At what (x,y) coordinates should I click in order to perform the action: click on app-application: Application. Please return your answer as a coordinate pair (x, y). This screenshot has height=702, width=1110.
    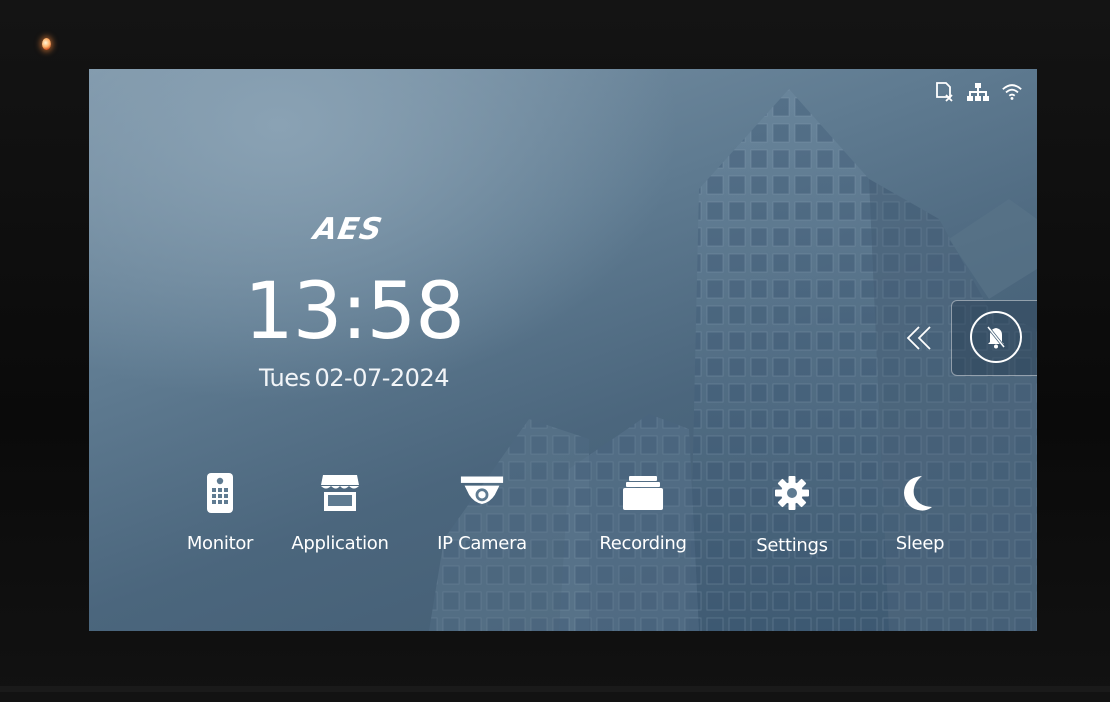
    Looking at the image, I should click on (340, 518).